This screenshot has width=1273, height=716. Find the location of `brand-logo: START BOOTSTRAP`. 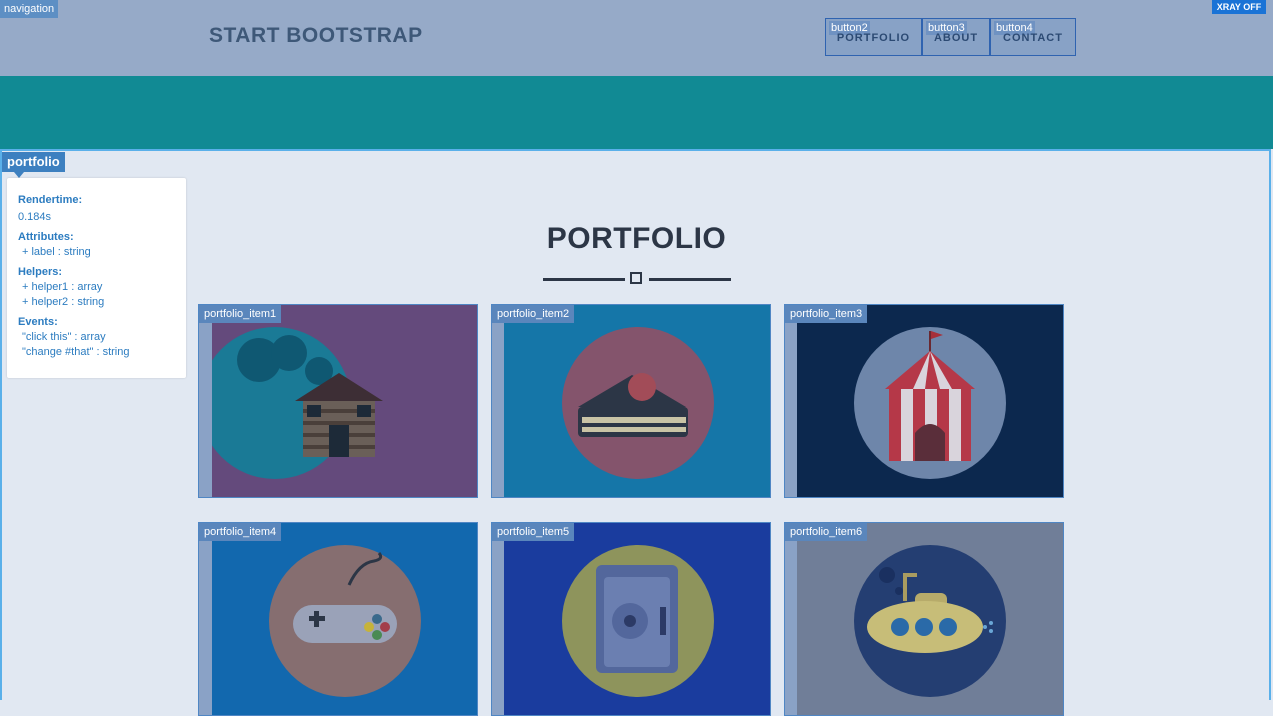

brand-logo: START BOOTSTRAP is located at coordinates (316, 36).